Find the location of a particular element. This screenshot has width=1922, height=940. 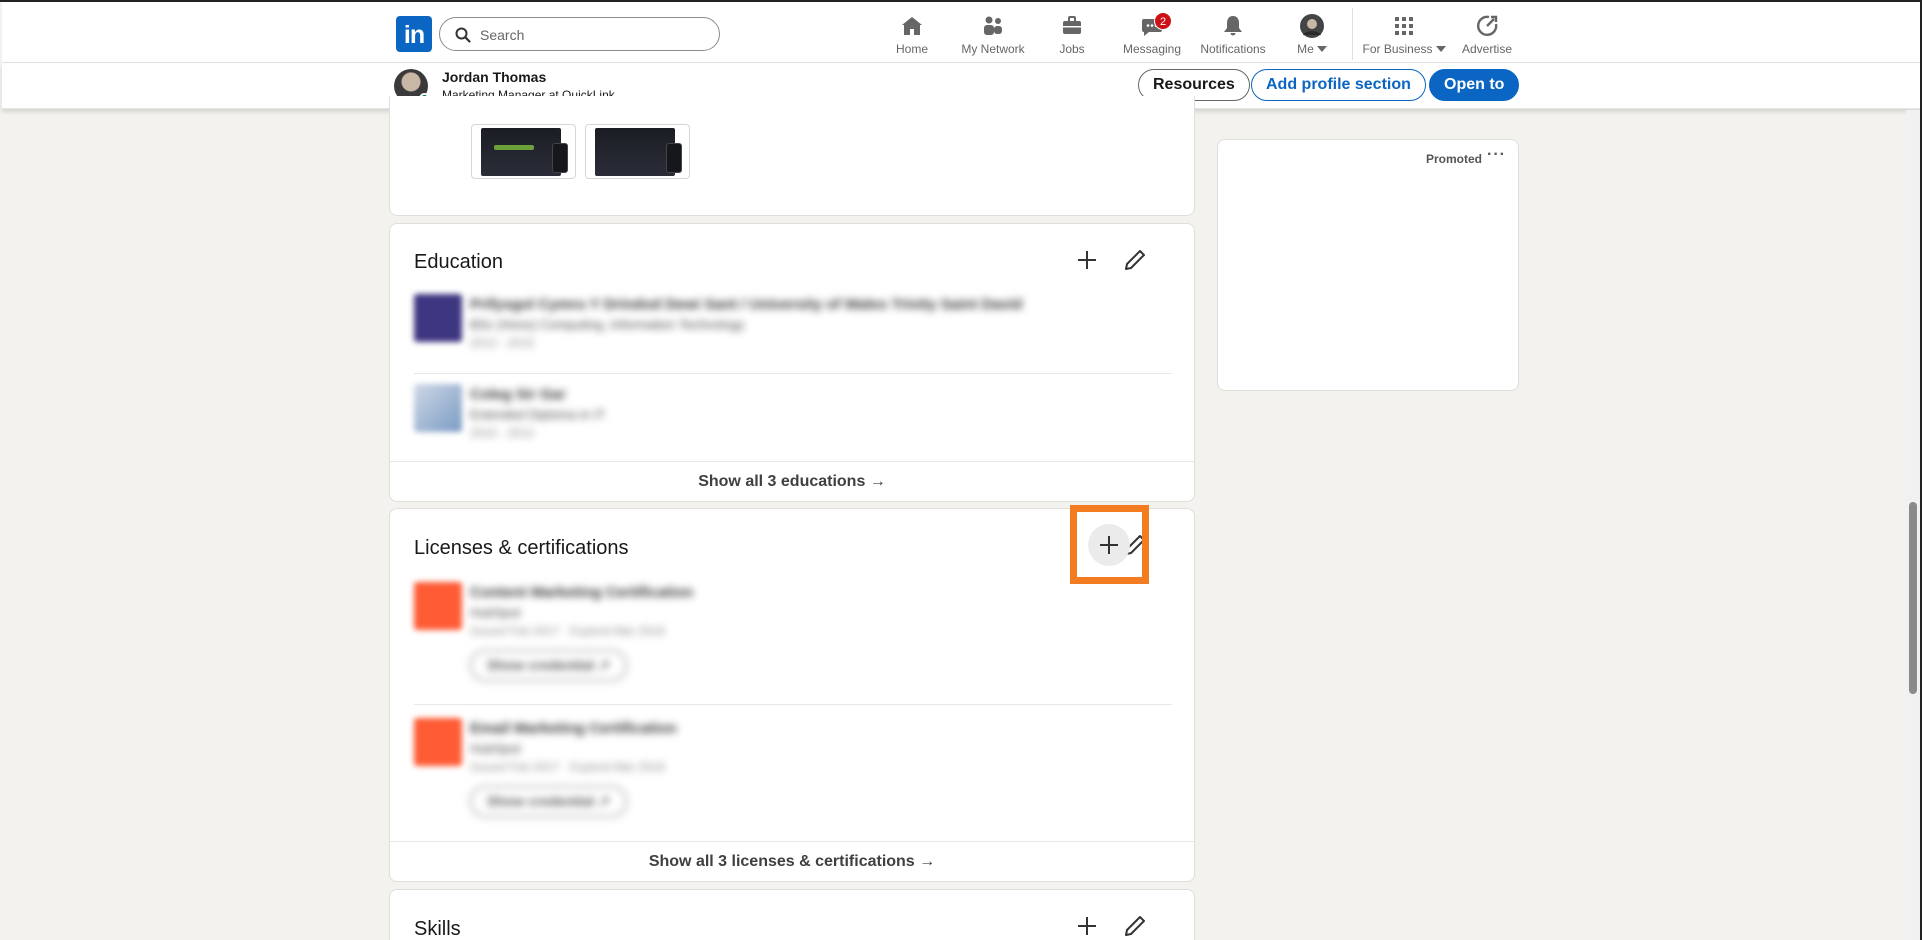

search-bar is located at coordinates (579, 34).